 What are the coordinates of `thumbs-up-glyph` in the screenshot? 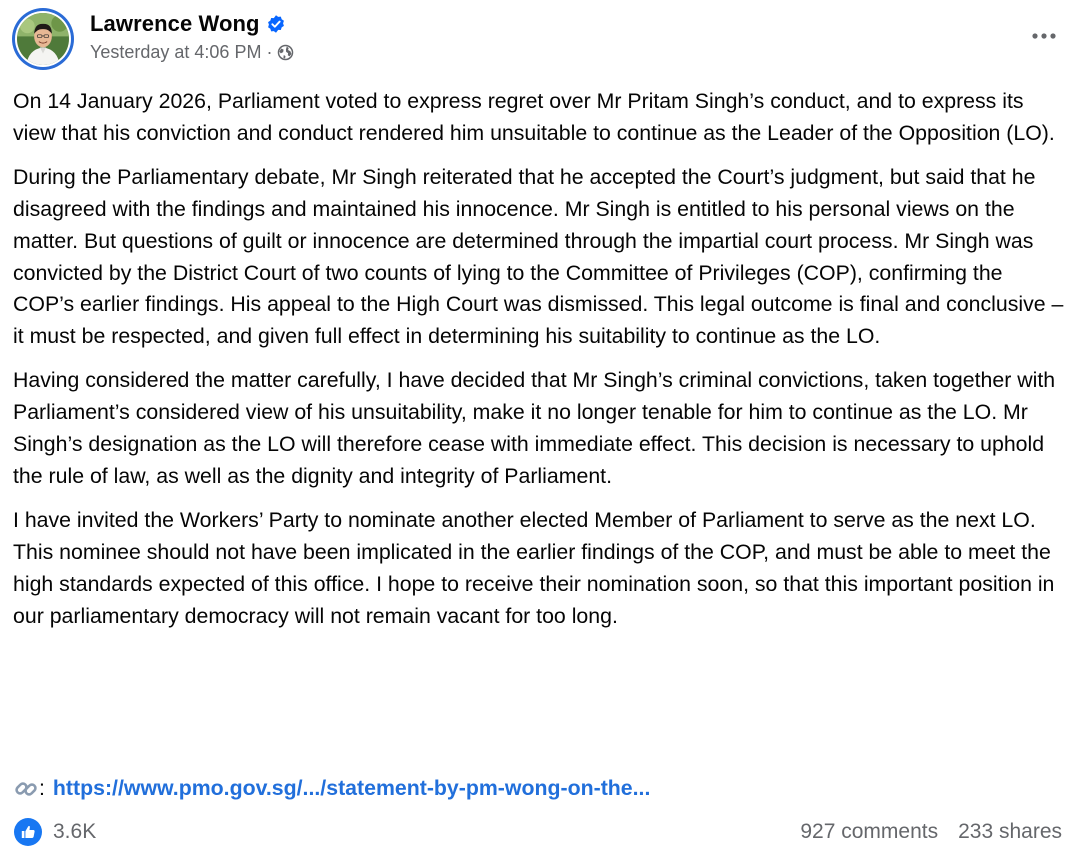 It's located at (28, 831).